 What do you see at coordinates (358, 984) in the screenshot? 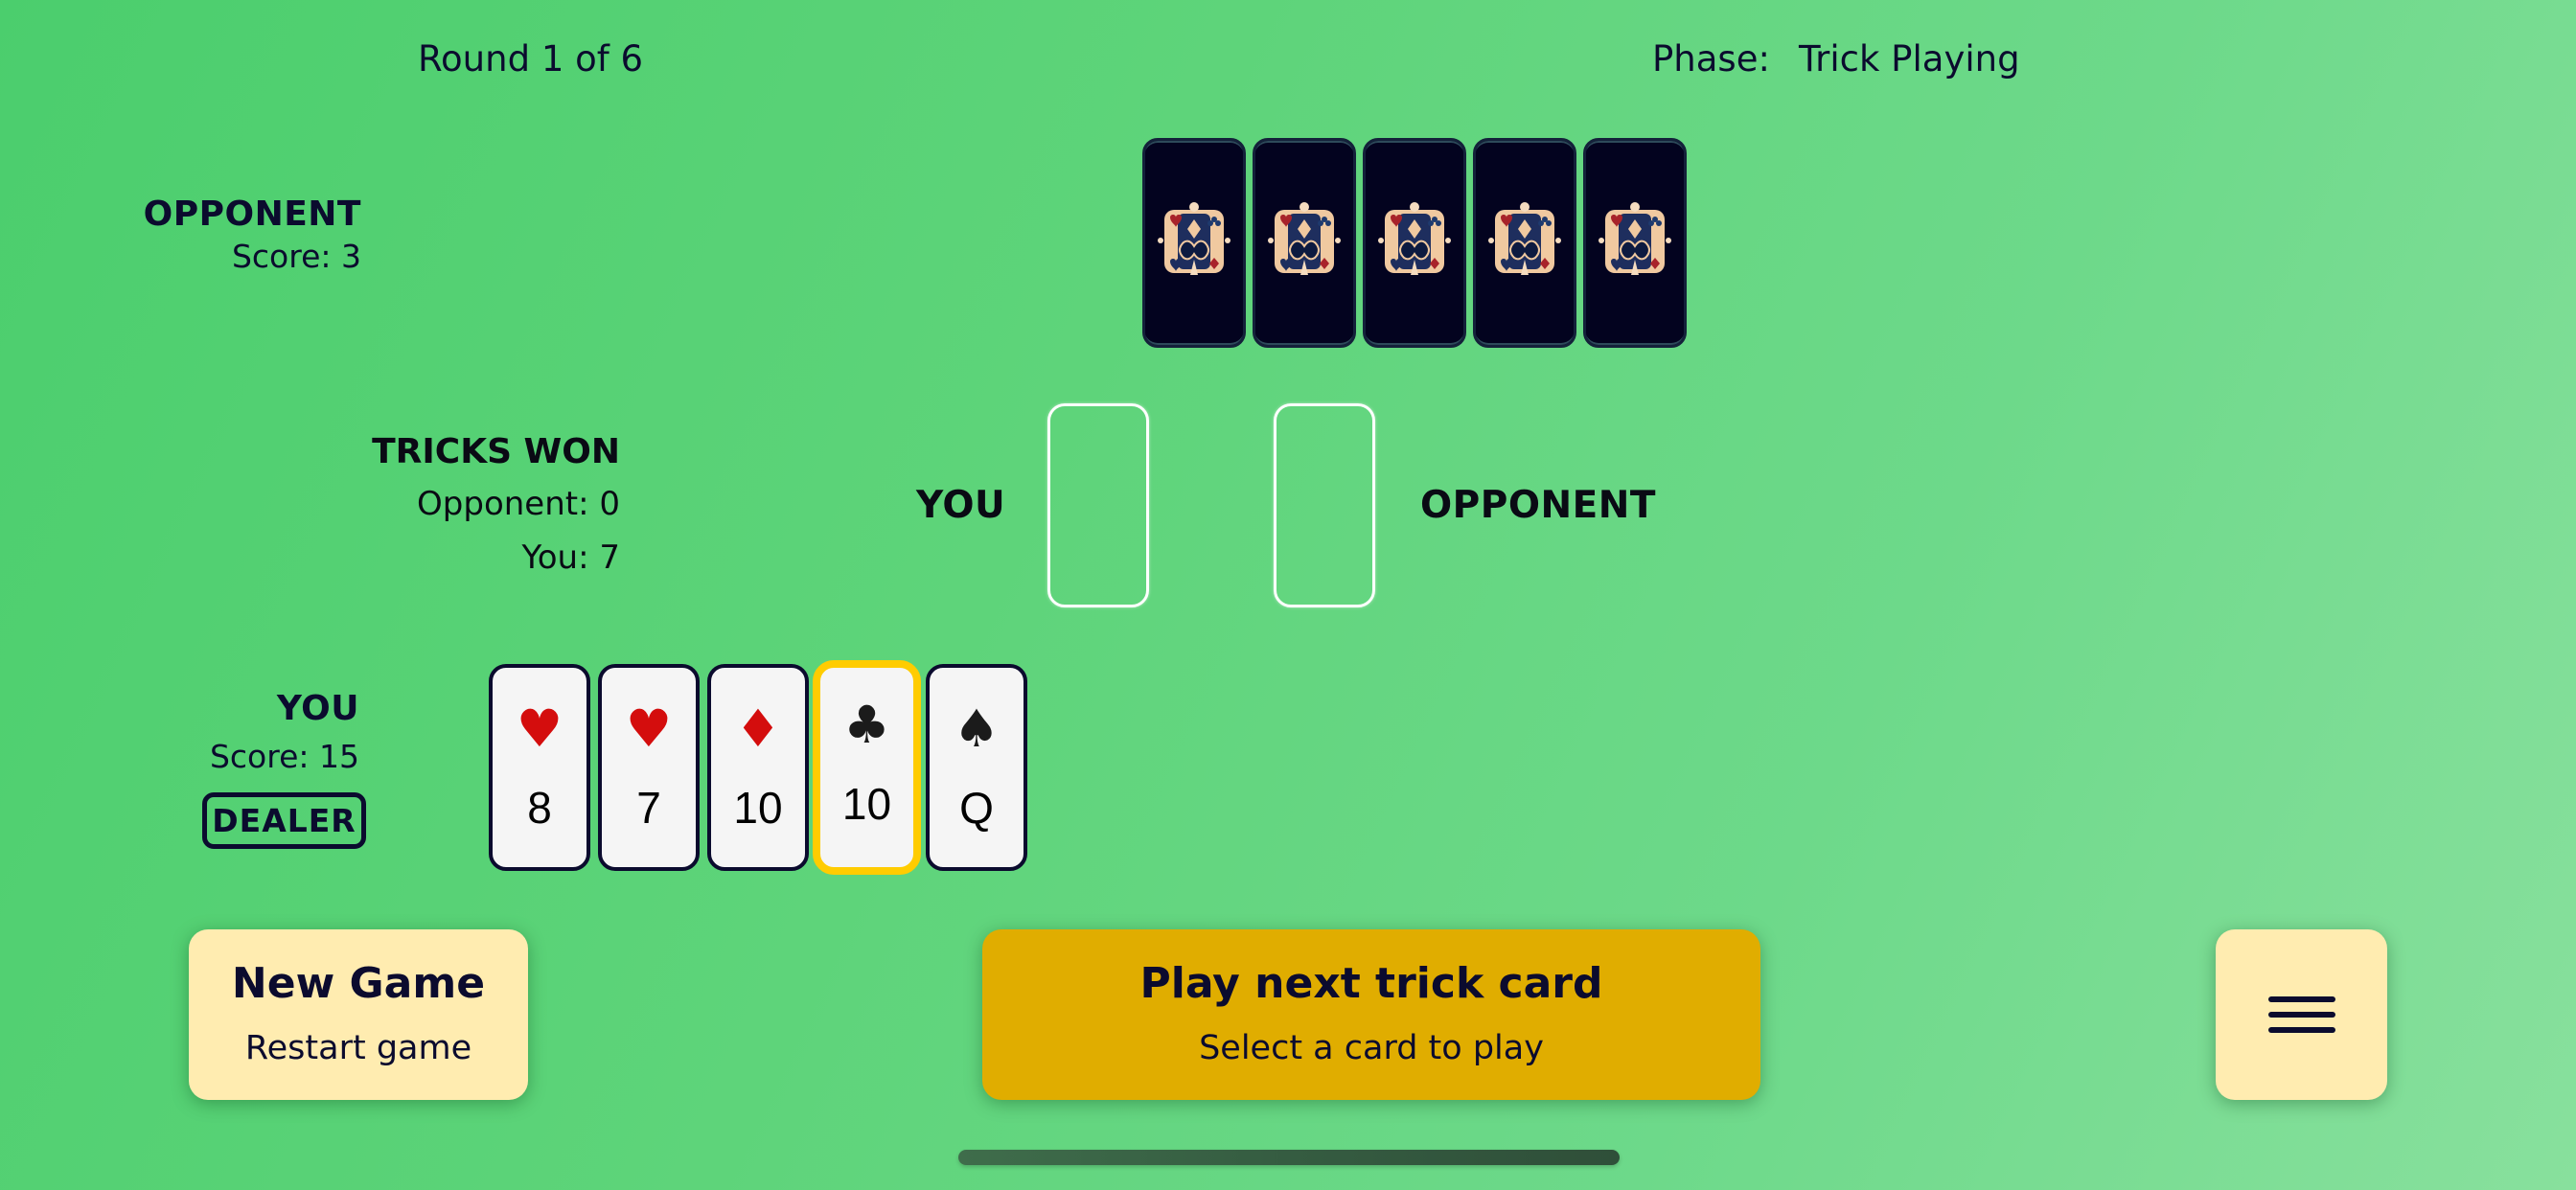
I see `new-game-title: New Game` at bounding box center [358, 984].